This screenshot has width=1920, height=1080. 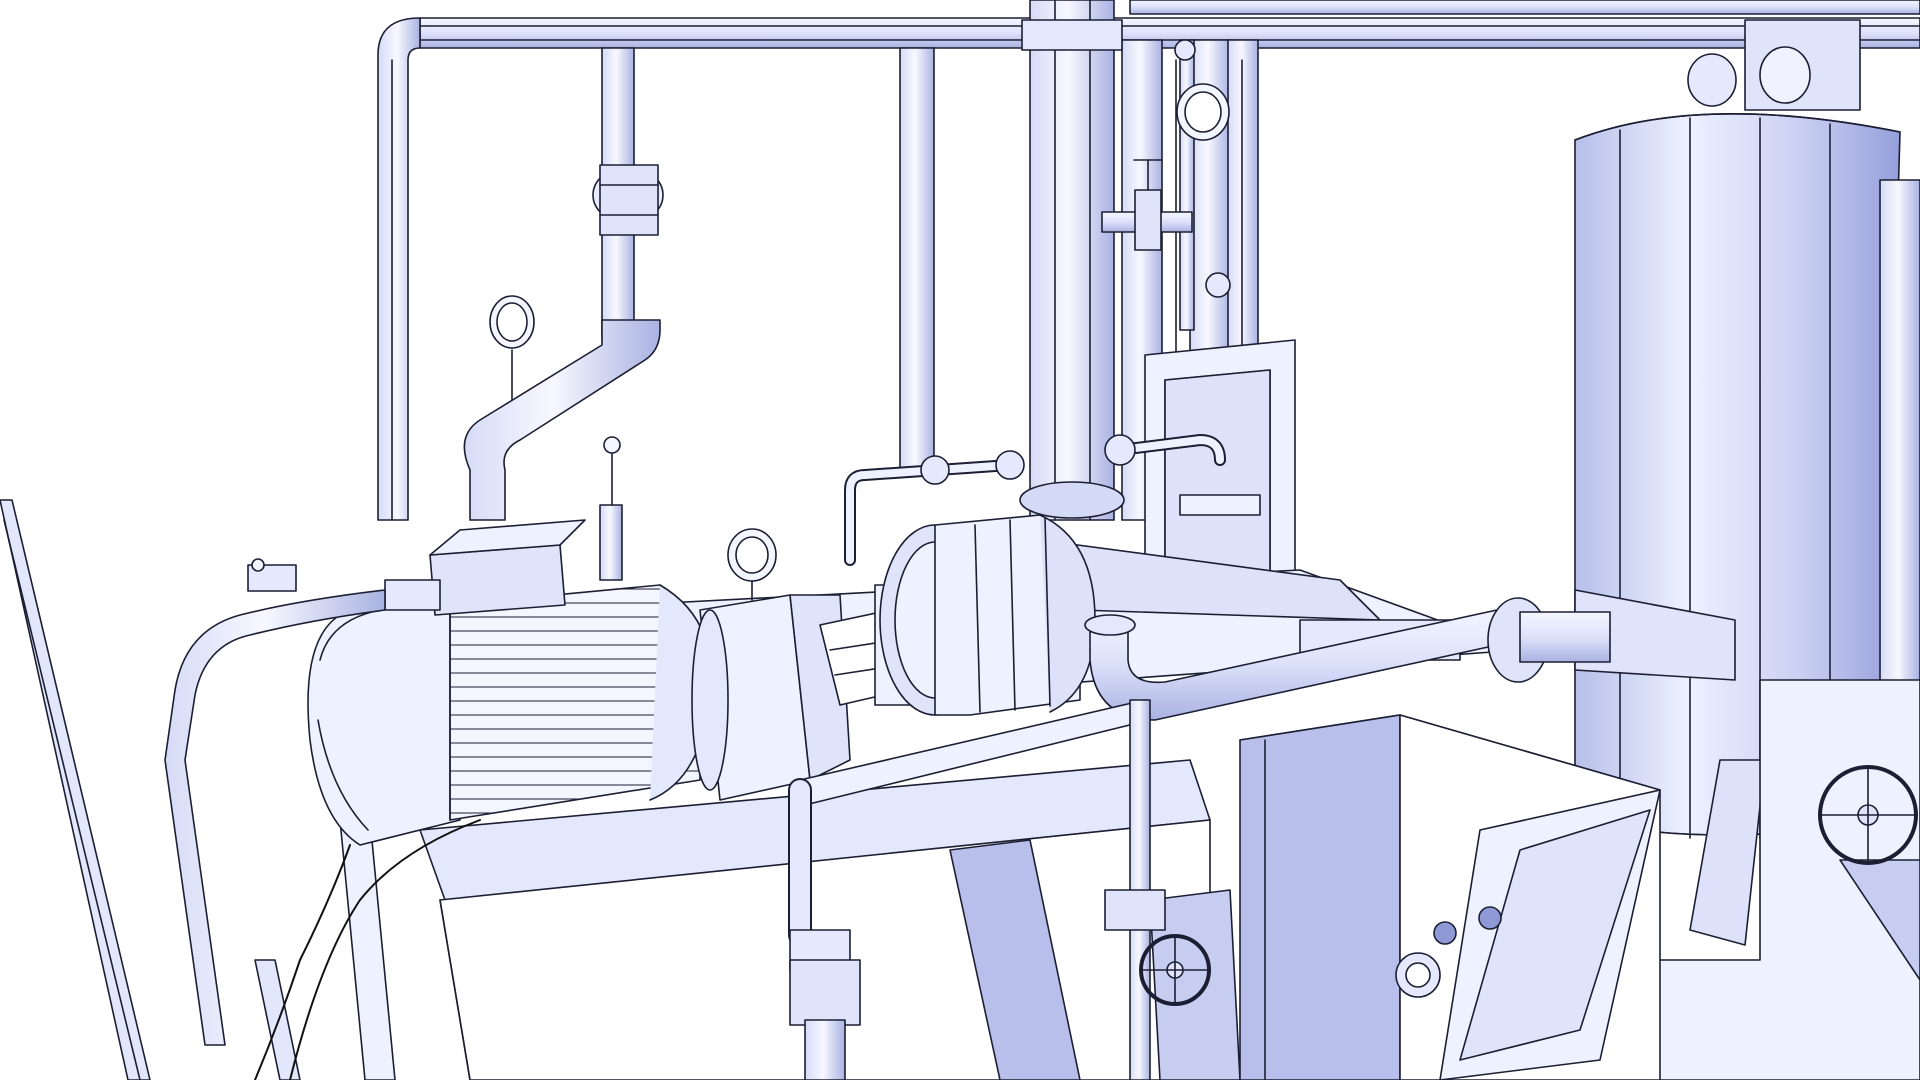 What do you see at coordinates (1418, 975) in the screenshot?
I see `selector-switch-icon` at bounding box center [1418, 975].